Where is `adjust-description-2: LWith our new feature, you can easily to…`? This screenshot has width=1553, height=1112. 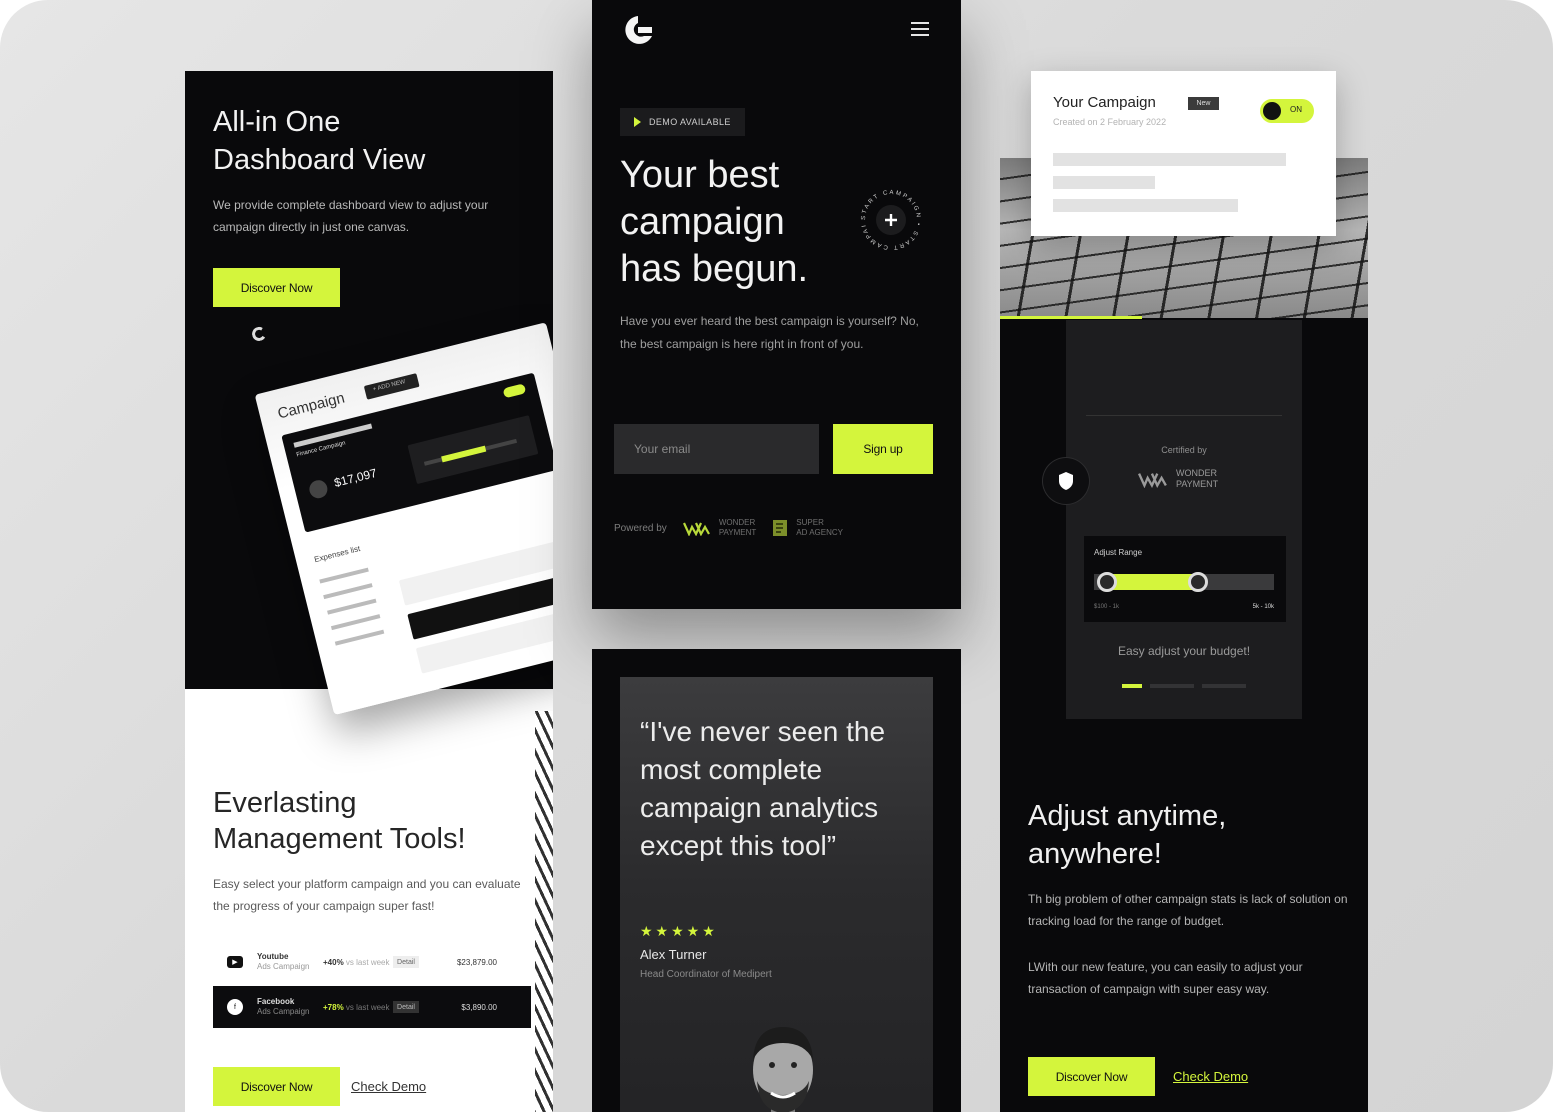 adjust-description-2: LWith our new feature, you can easily to… is located at coordinates (1165, 978).